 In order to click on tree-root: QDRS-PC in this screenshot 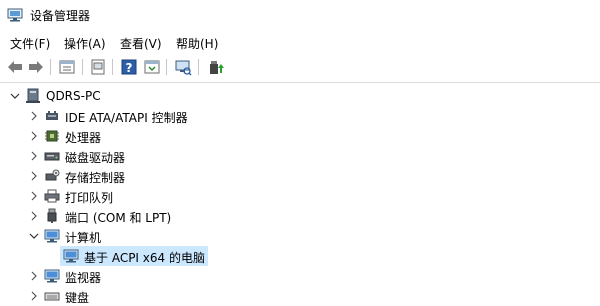, I will do `click(300, 96)`.